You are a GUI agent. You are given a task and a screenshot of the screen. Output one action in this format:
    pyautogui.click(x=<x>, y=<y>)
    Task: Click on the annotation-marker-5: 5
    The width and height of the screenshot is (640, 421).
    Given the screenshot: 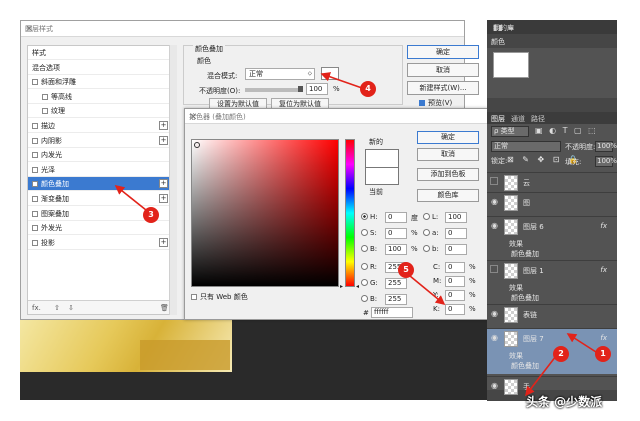 What is the action you would take?
    pyautogui.click(x=406, y=270)
    